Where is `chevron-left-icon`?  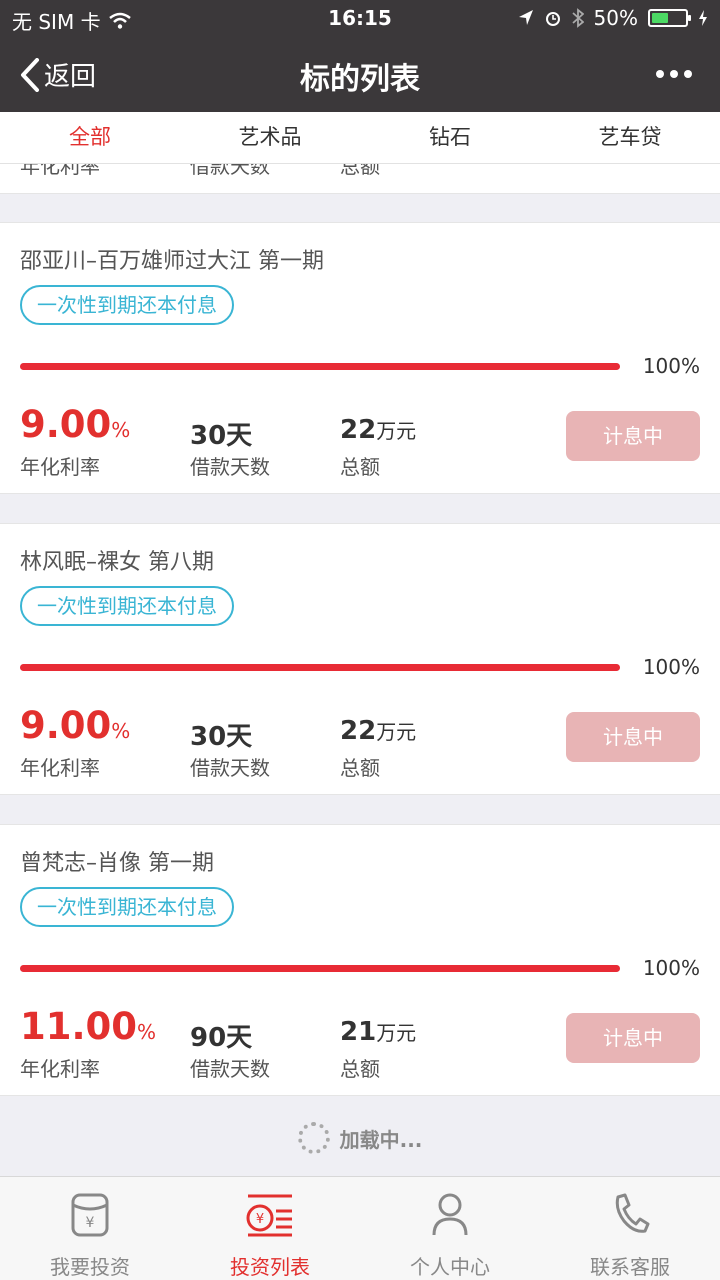 chevron-left-icon is located at coordinates (30, 74).